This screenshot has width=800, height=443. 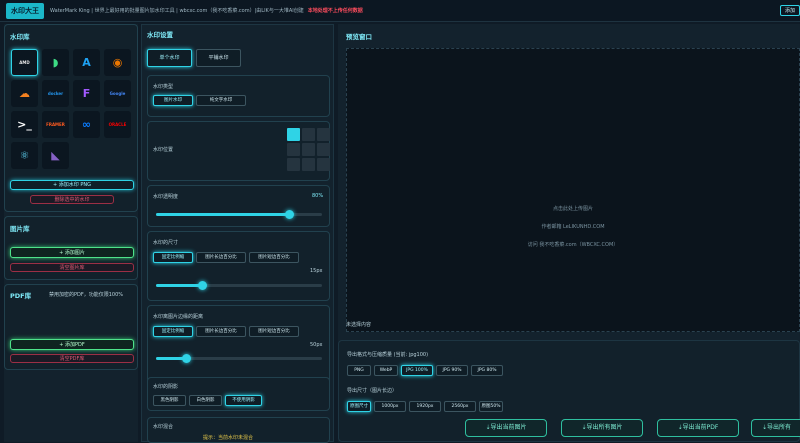 I want to click on add-pdf-button: + 添加PDF, so click(x=72, y=344).